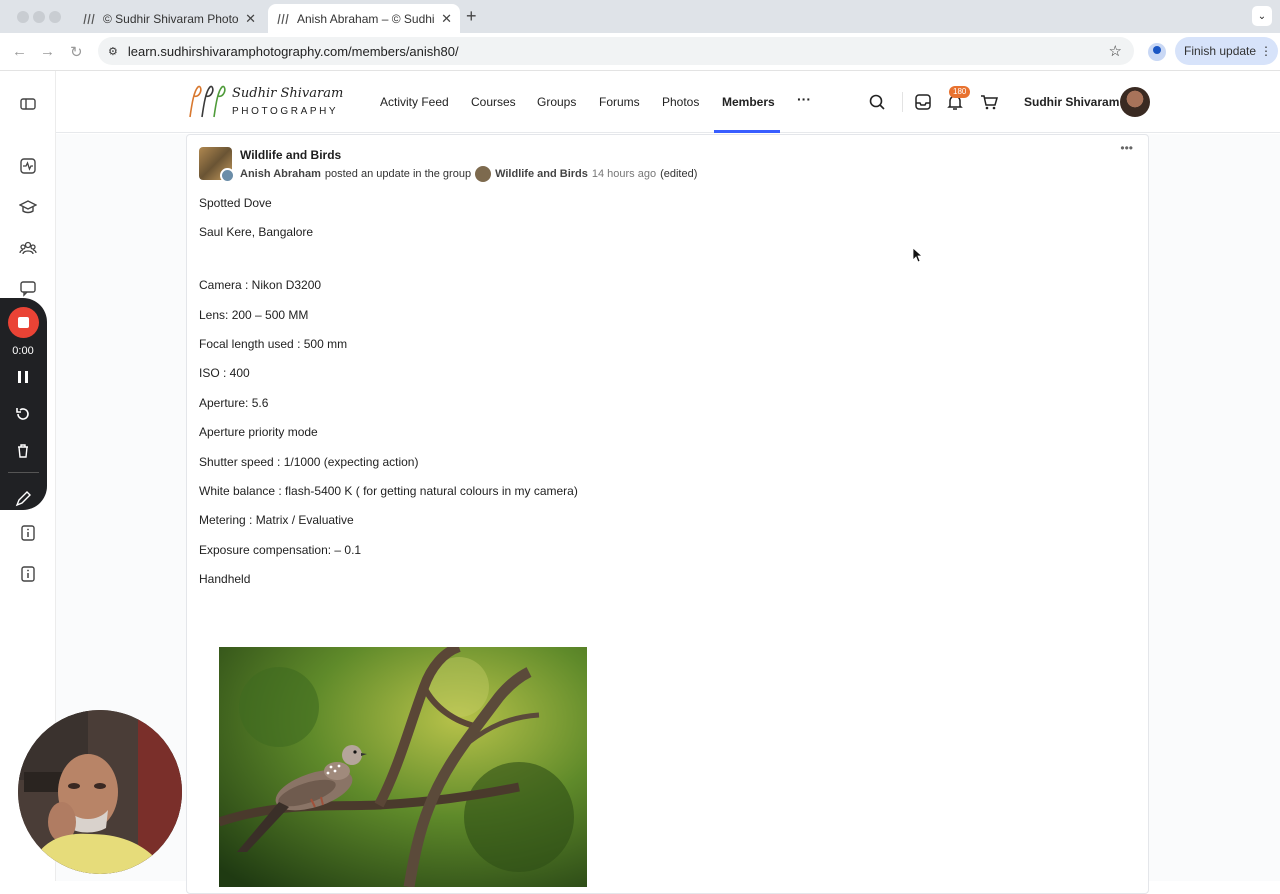  What do you see at coordinates (1115, 51) in the screenshot?
I see `bookmark-star-icon: ☆` at bounding box center [1115, 51].